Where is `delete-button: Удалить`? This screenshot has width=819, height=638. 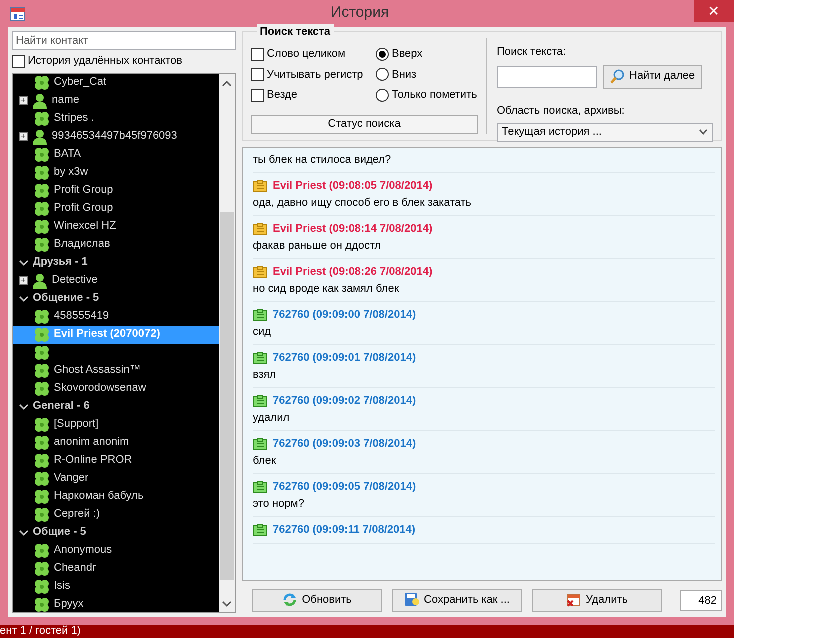 delete-button: Удалить is located at coordinates (597, 600).